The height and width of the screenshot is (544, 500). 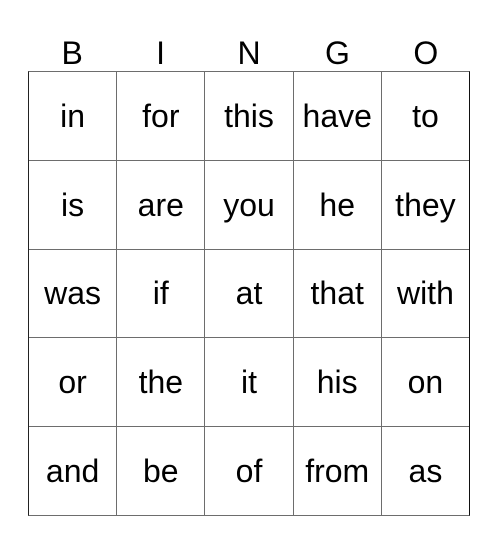 I want to click on bingo-cell: of, so click(x=249, y=471).